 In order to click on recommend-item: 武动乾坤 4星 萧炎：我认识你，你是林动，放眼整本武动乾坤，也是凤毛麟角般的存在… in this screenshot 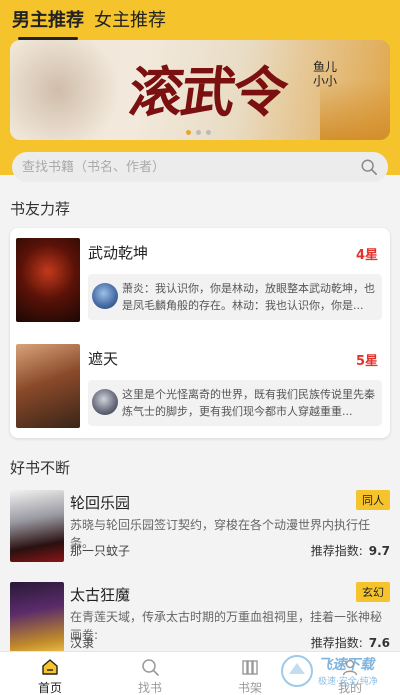, I will do `click(200, 278)`.